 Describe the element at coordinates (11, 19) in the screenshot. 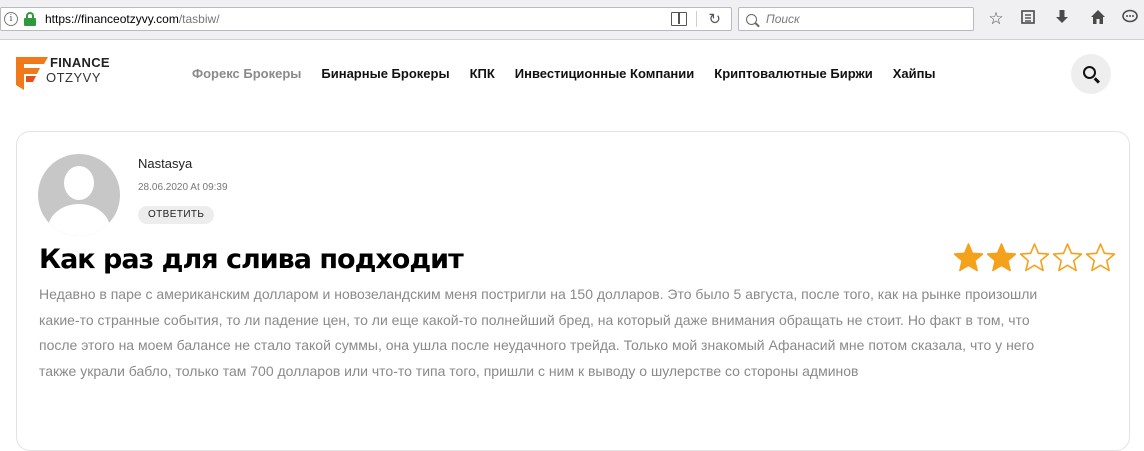

I see `info-icon: i` at that location.